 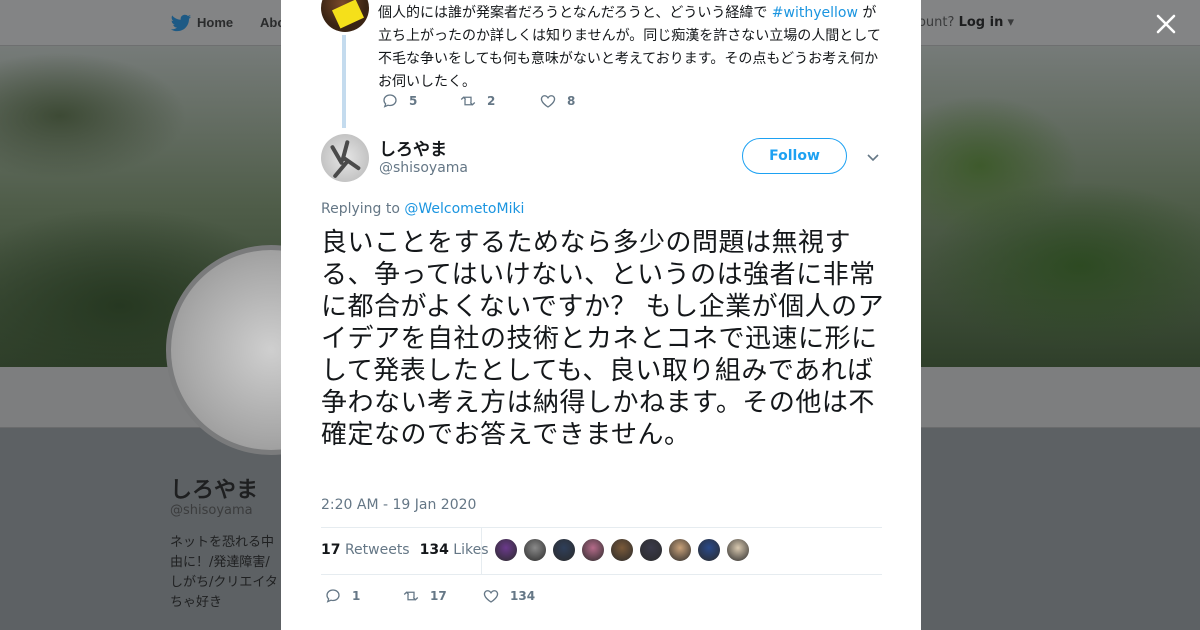 What do you see at coordinates (573, 13) in the screenshot?
I see `previous-tweet-text-before: 個人的には誰が発案者だろうとなんだろうと、どういう経緯で` at bounding box center [573, 13].